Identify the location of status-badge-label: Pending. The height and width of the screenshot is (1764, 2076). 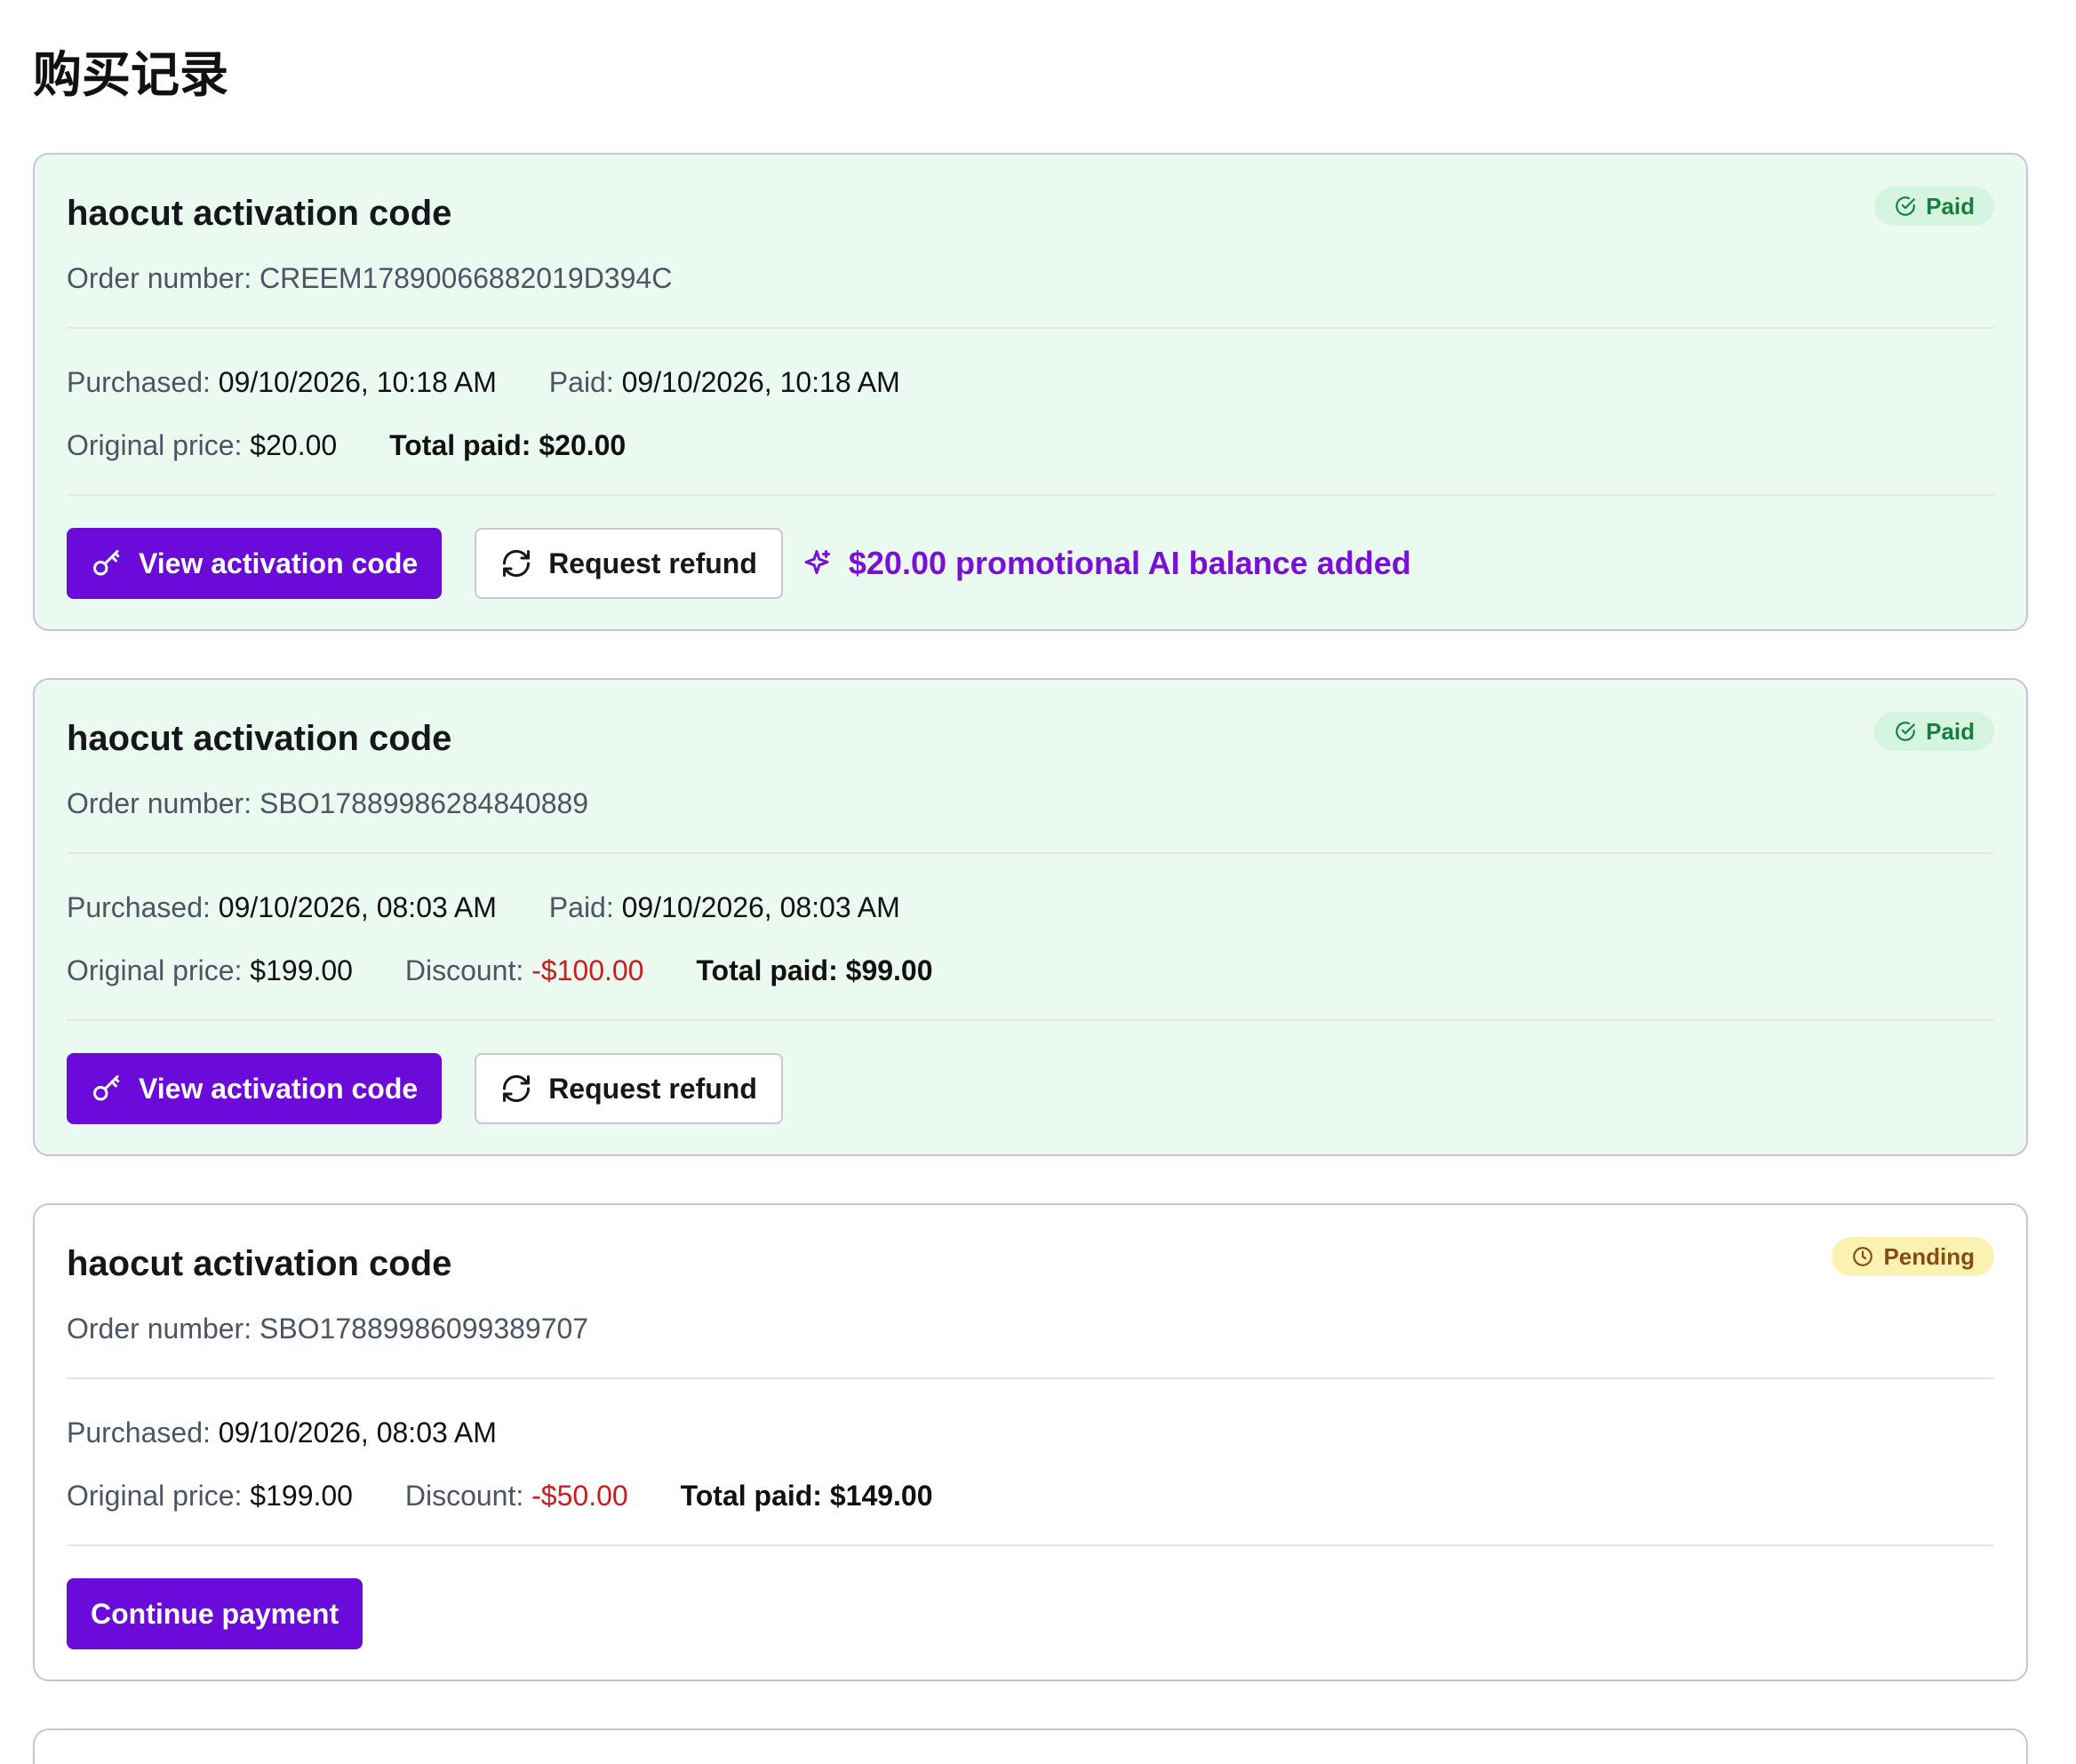
(1929, 1256).